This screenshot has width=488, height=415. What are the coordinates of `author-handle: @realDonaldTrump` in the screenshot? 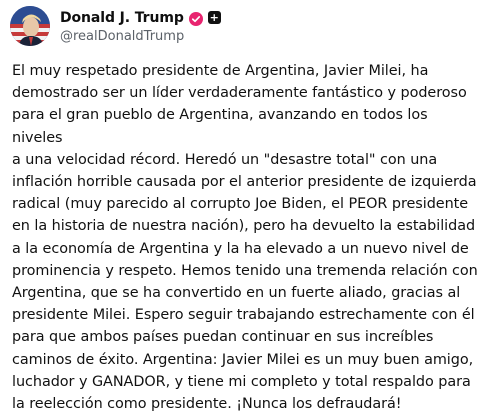 It's located at (140, 36).